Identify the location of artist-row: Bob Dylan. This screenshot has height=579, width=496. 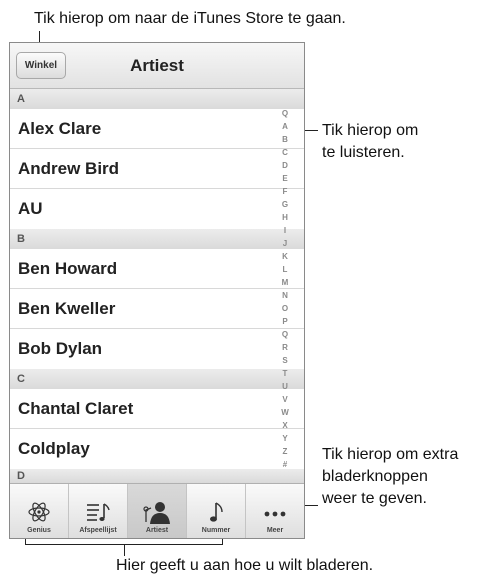
(157, 349).